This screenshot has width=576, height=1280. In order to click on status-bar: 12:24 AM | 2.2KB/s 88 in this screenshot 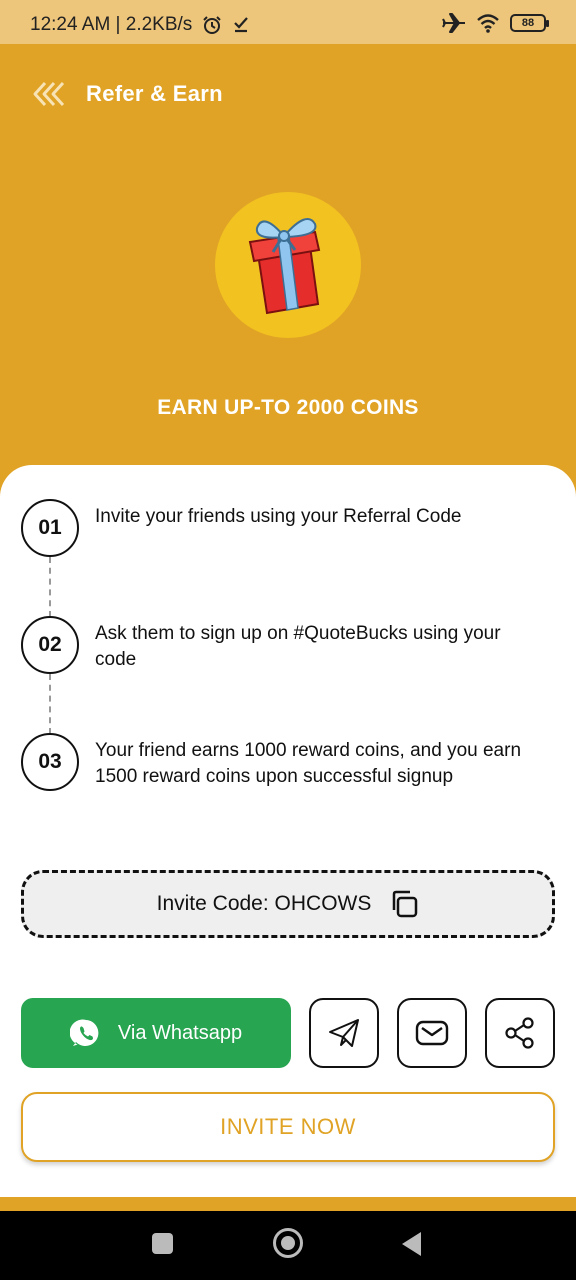, I will do `click(288, 22)`.